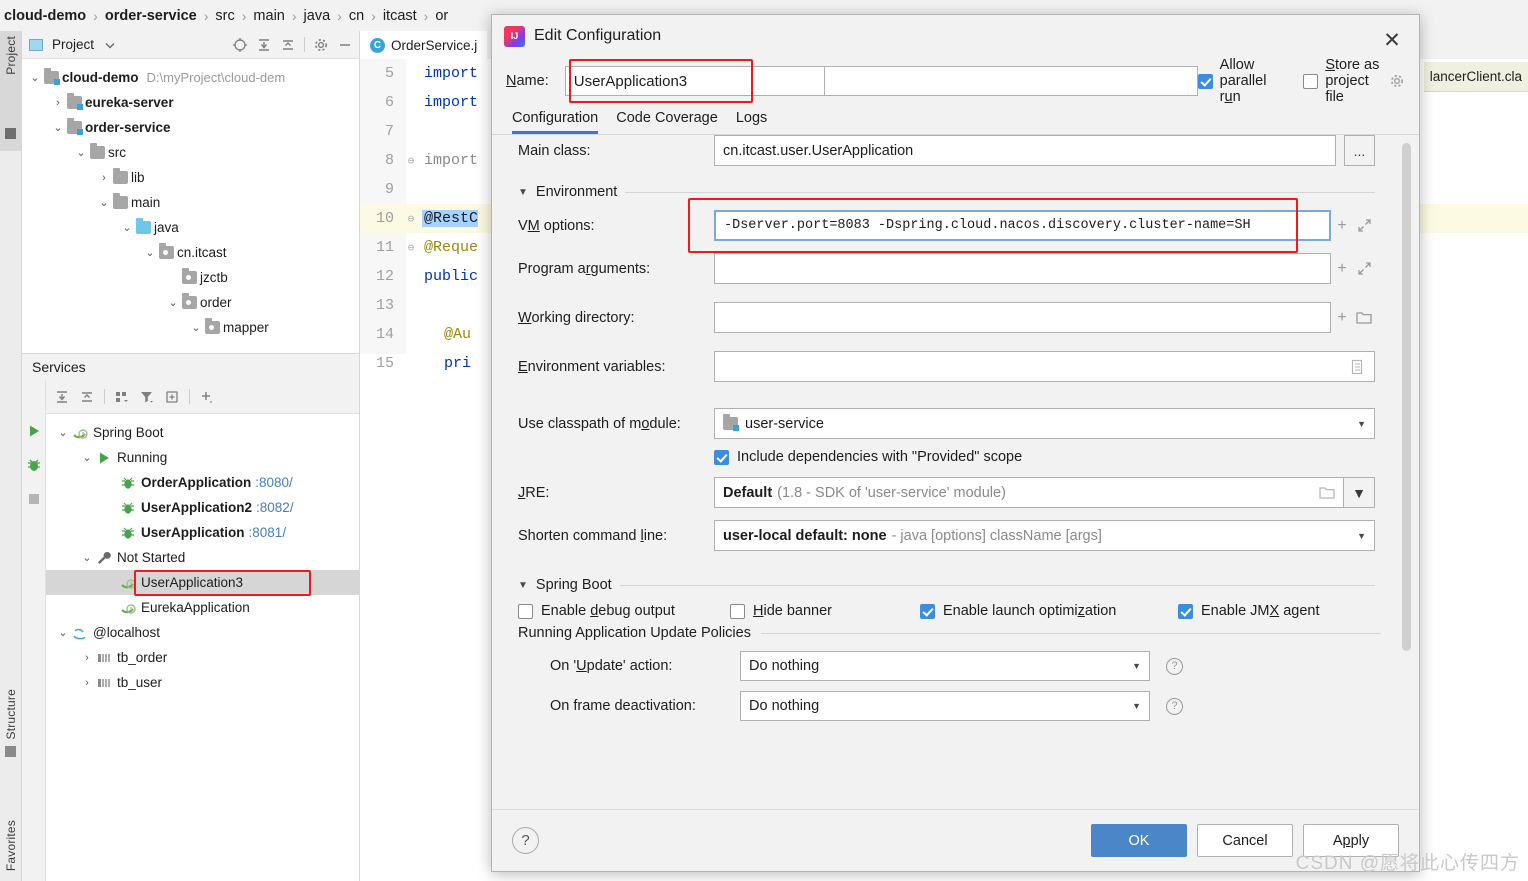  What do you see at coordinates (1022, 317) in the screenshot?
I see `working-directory-input` at bounding box center [1022, 317].